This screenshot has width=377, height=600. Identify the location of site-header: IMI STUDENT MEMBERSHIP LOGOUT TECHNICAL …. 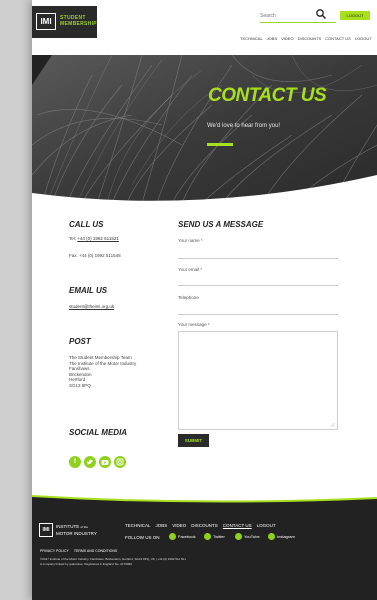
(204, 27).